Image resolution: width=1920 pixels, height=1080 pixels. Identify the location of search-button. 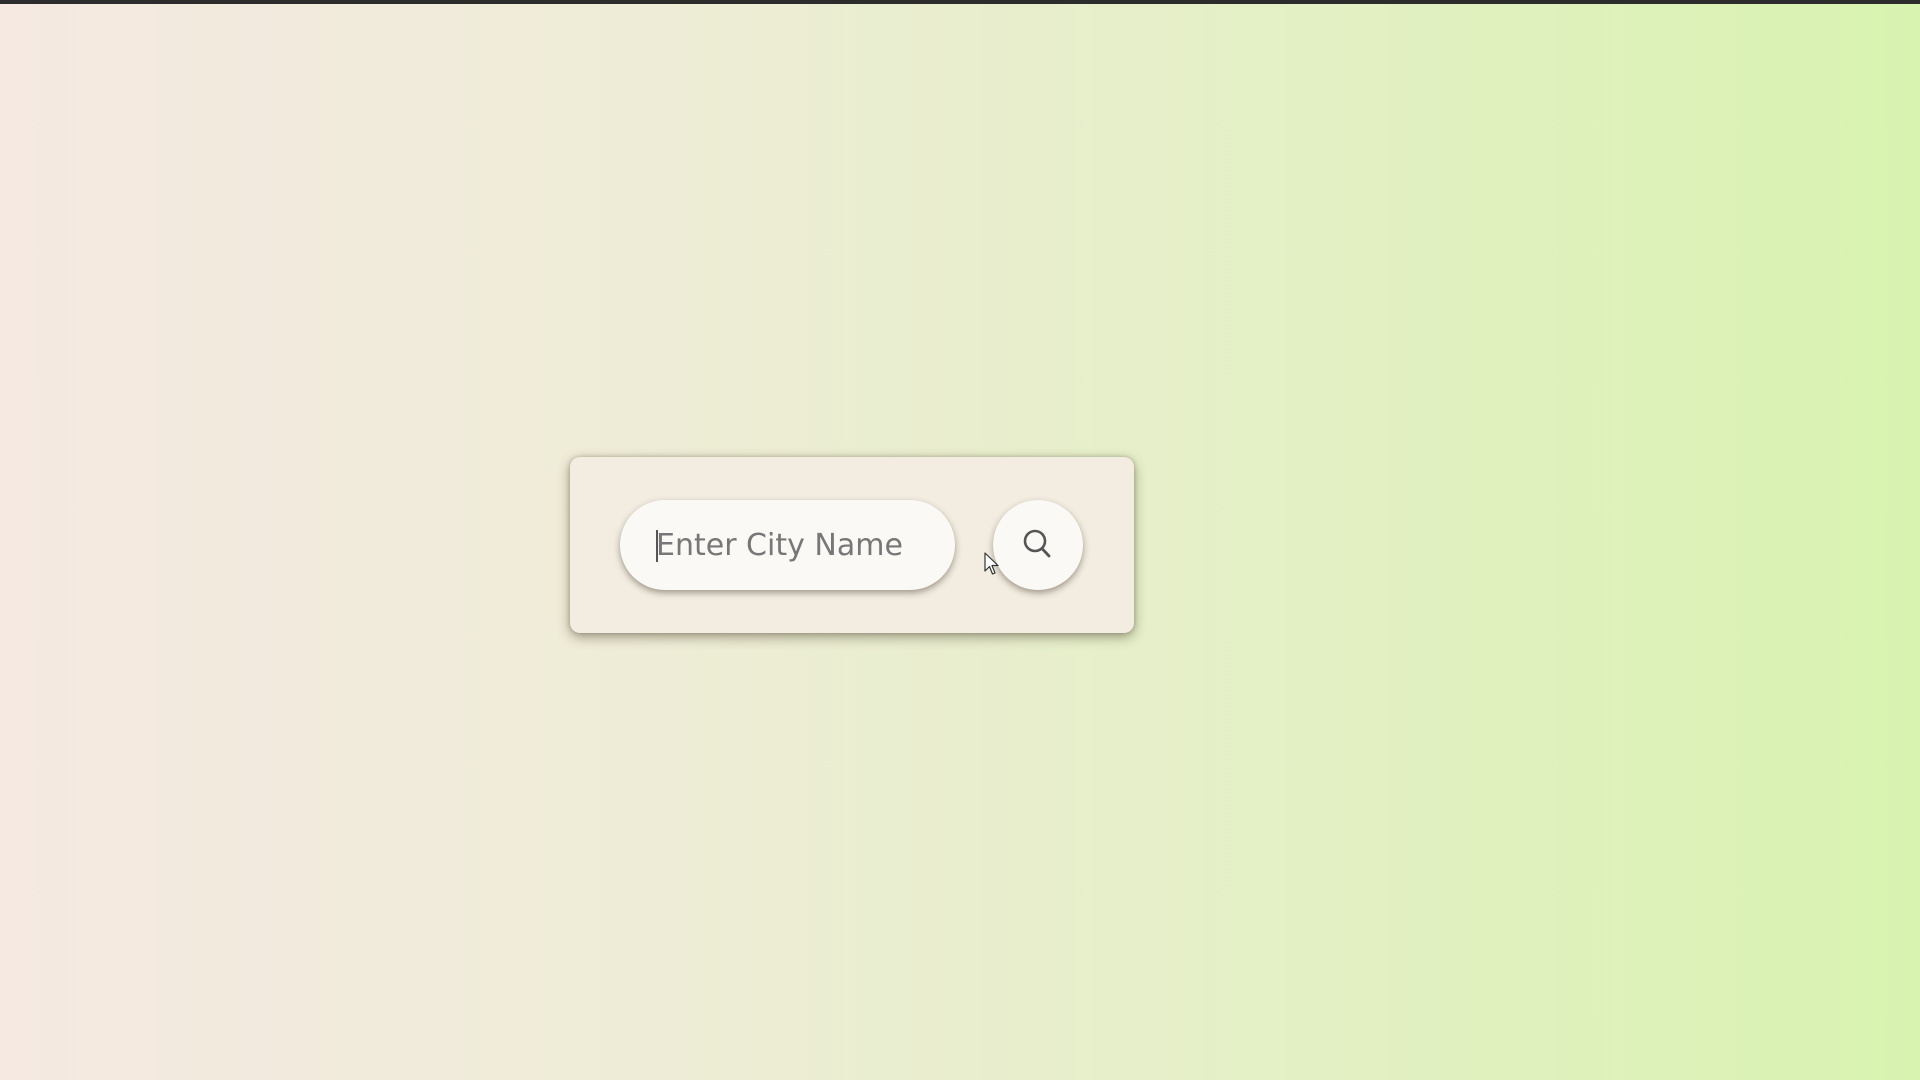
(1038, 545).